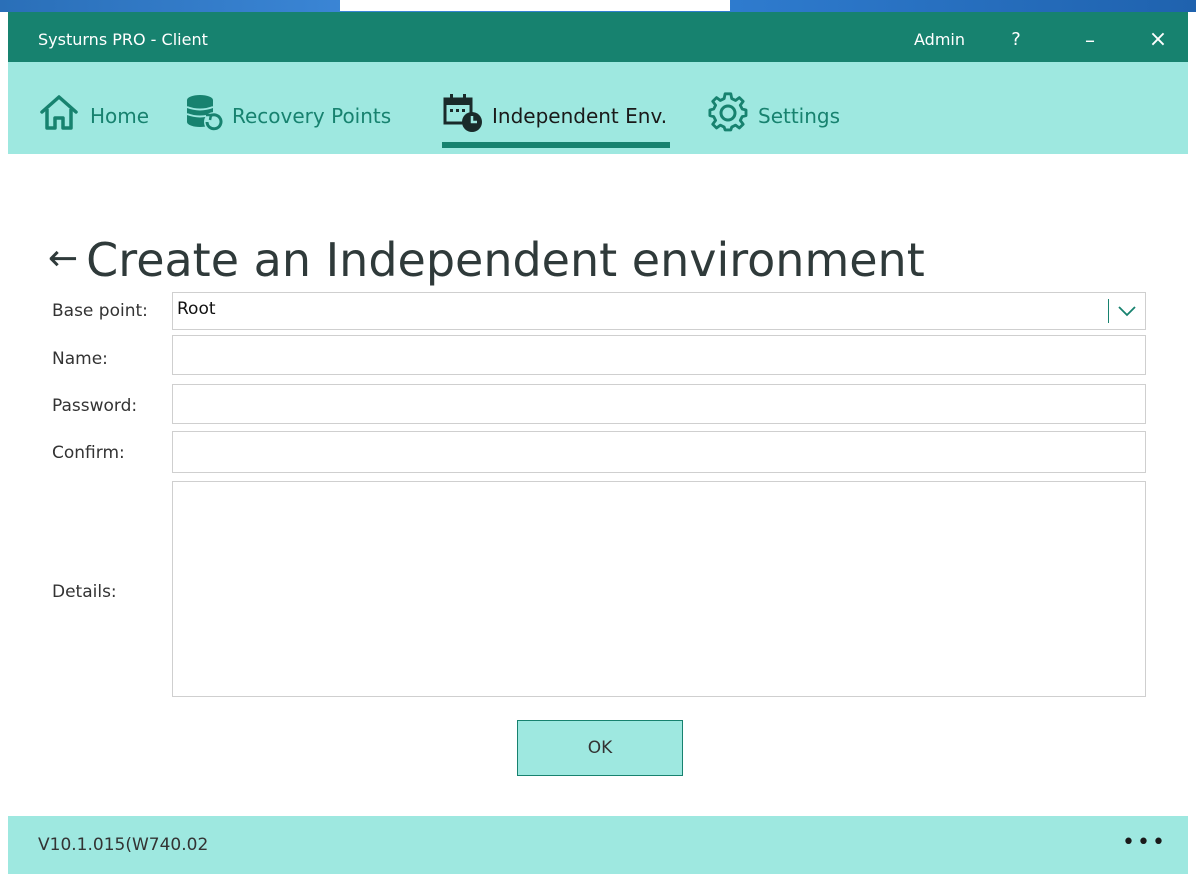  What do you see at coordinates (600, 748) in the screenshot?
I see `ok-button: OK` at bounding box center [600, 748].